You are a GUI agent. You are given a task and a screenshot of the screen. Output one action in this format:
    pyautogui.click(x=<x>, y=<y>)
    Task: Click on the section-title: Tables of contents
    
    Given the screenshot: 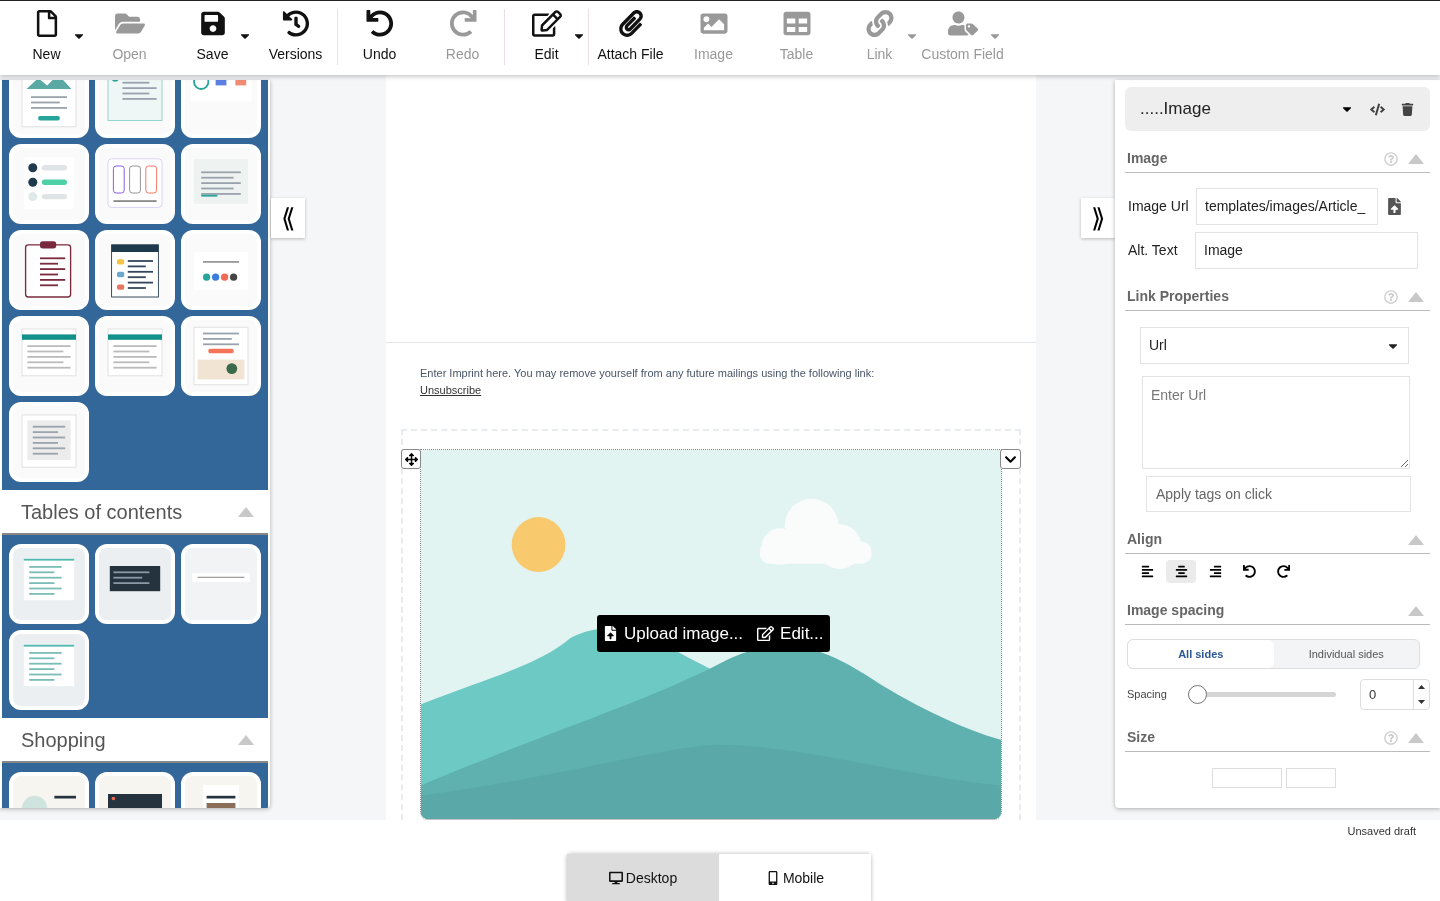 What is the action you would take?
    pyautogui.click(x=102, y=512)
    